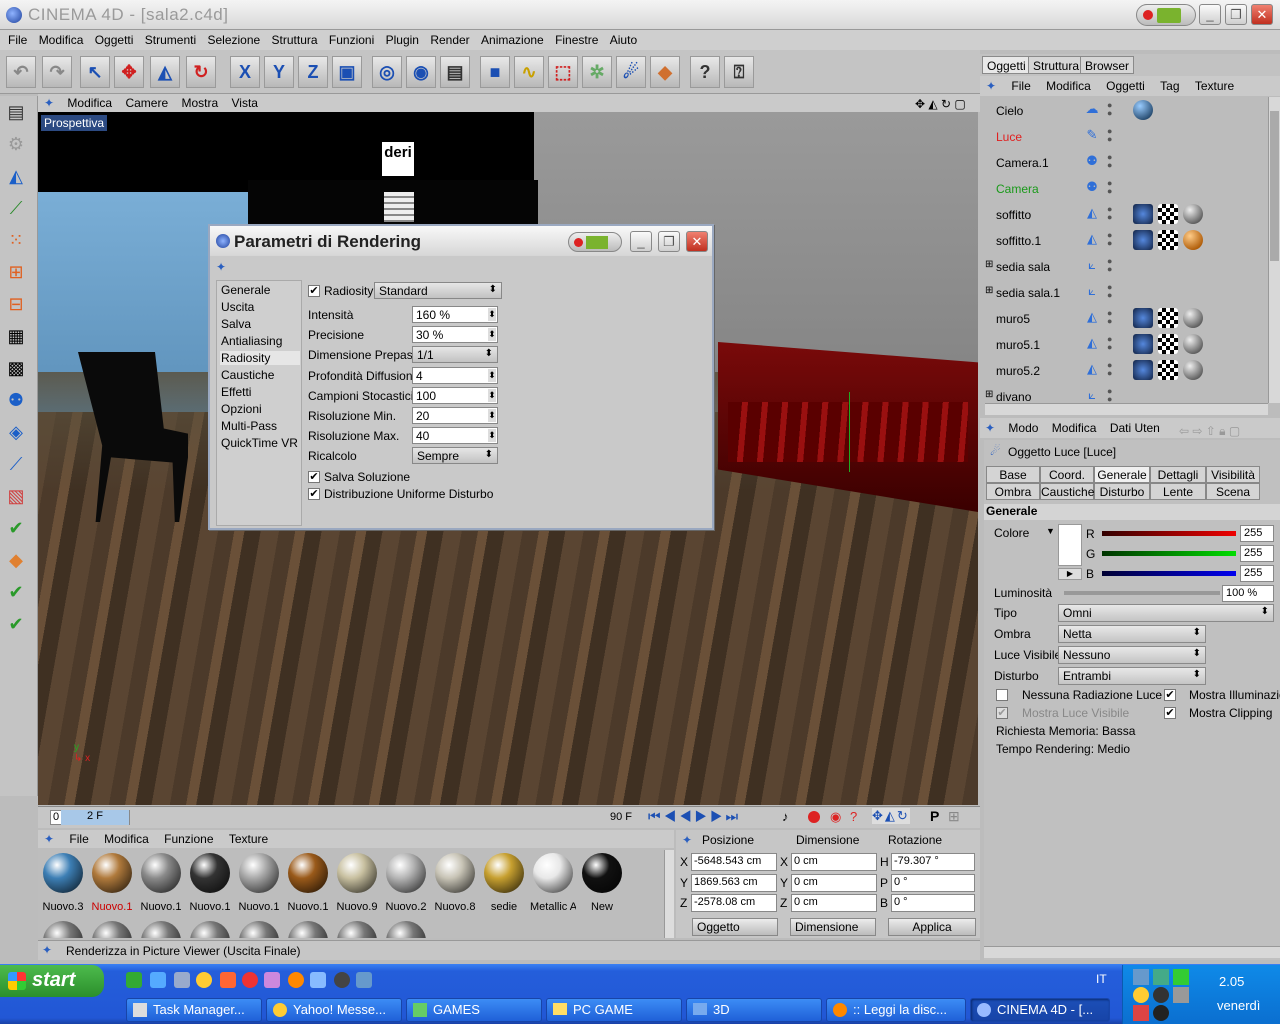  Describe the element at coordinates (834, 903) in the screenshot. I see `dim-z-field: 0 cm` at that location.